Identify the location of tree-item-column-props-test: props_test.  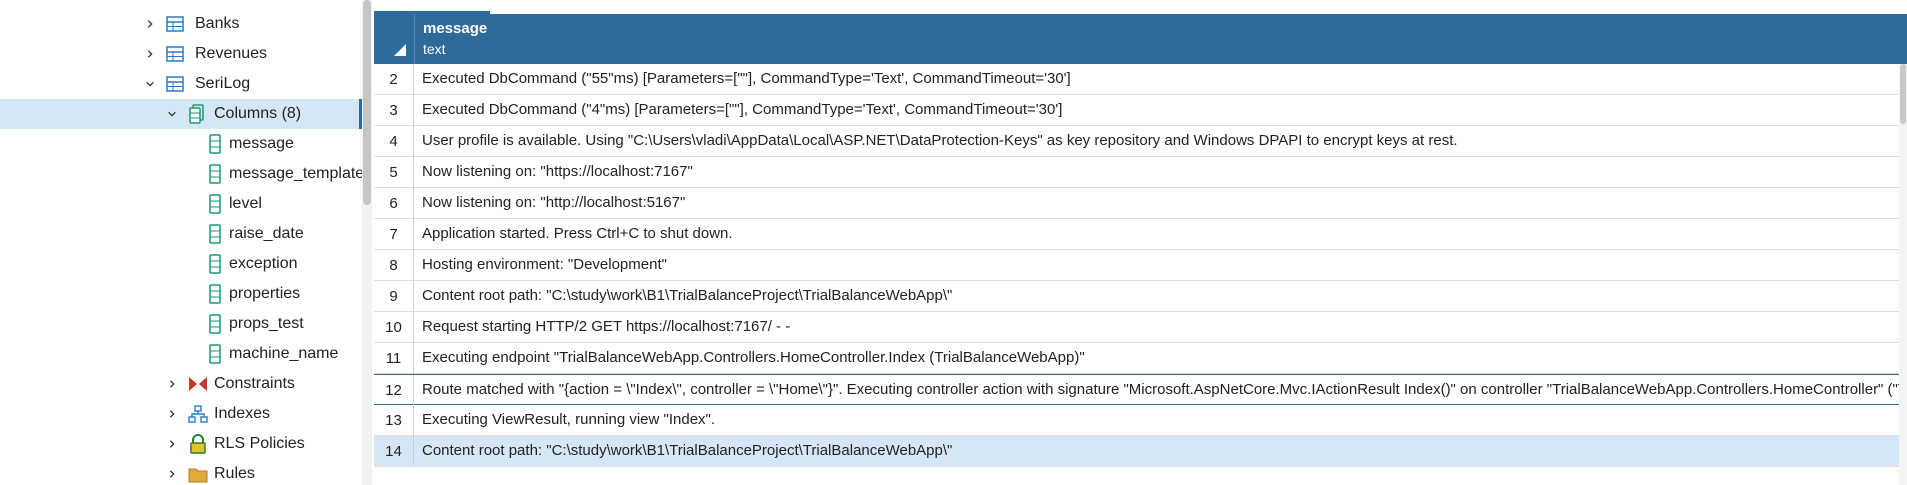
(181, 324).